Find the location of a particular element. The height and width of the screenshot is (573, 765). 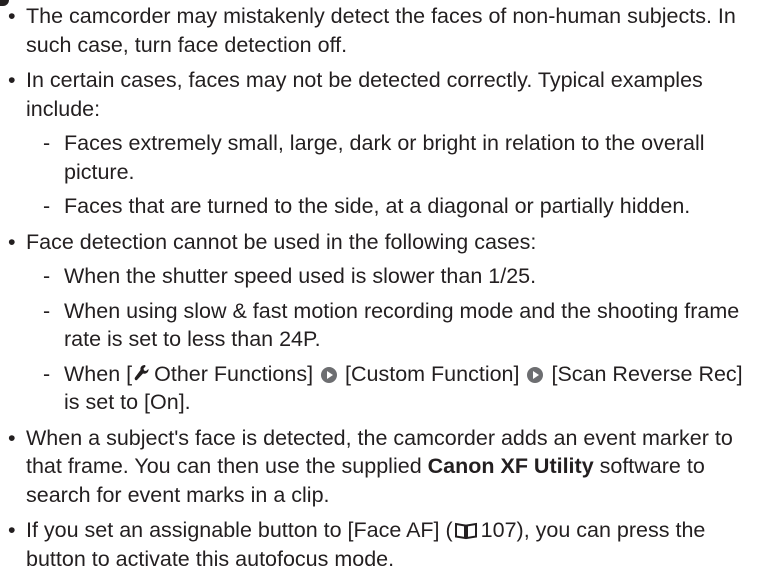

book-icon is located at coordinates (465, 531).